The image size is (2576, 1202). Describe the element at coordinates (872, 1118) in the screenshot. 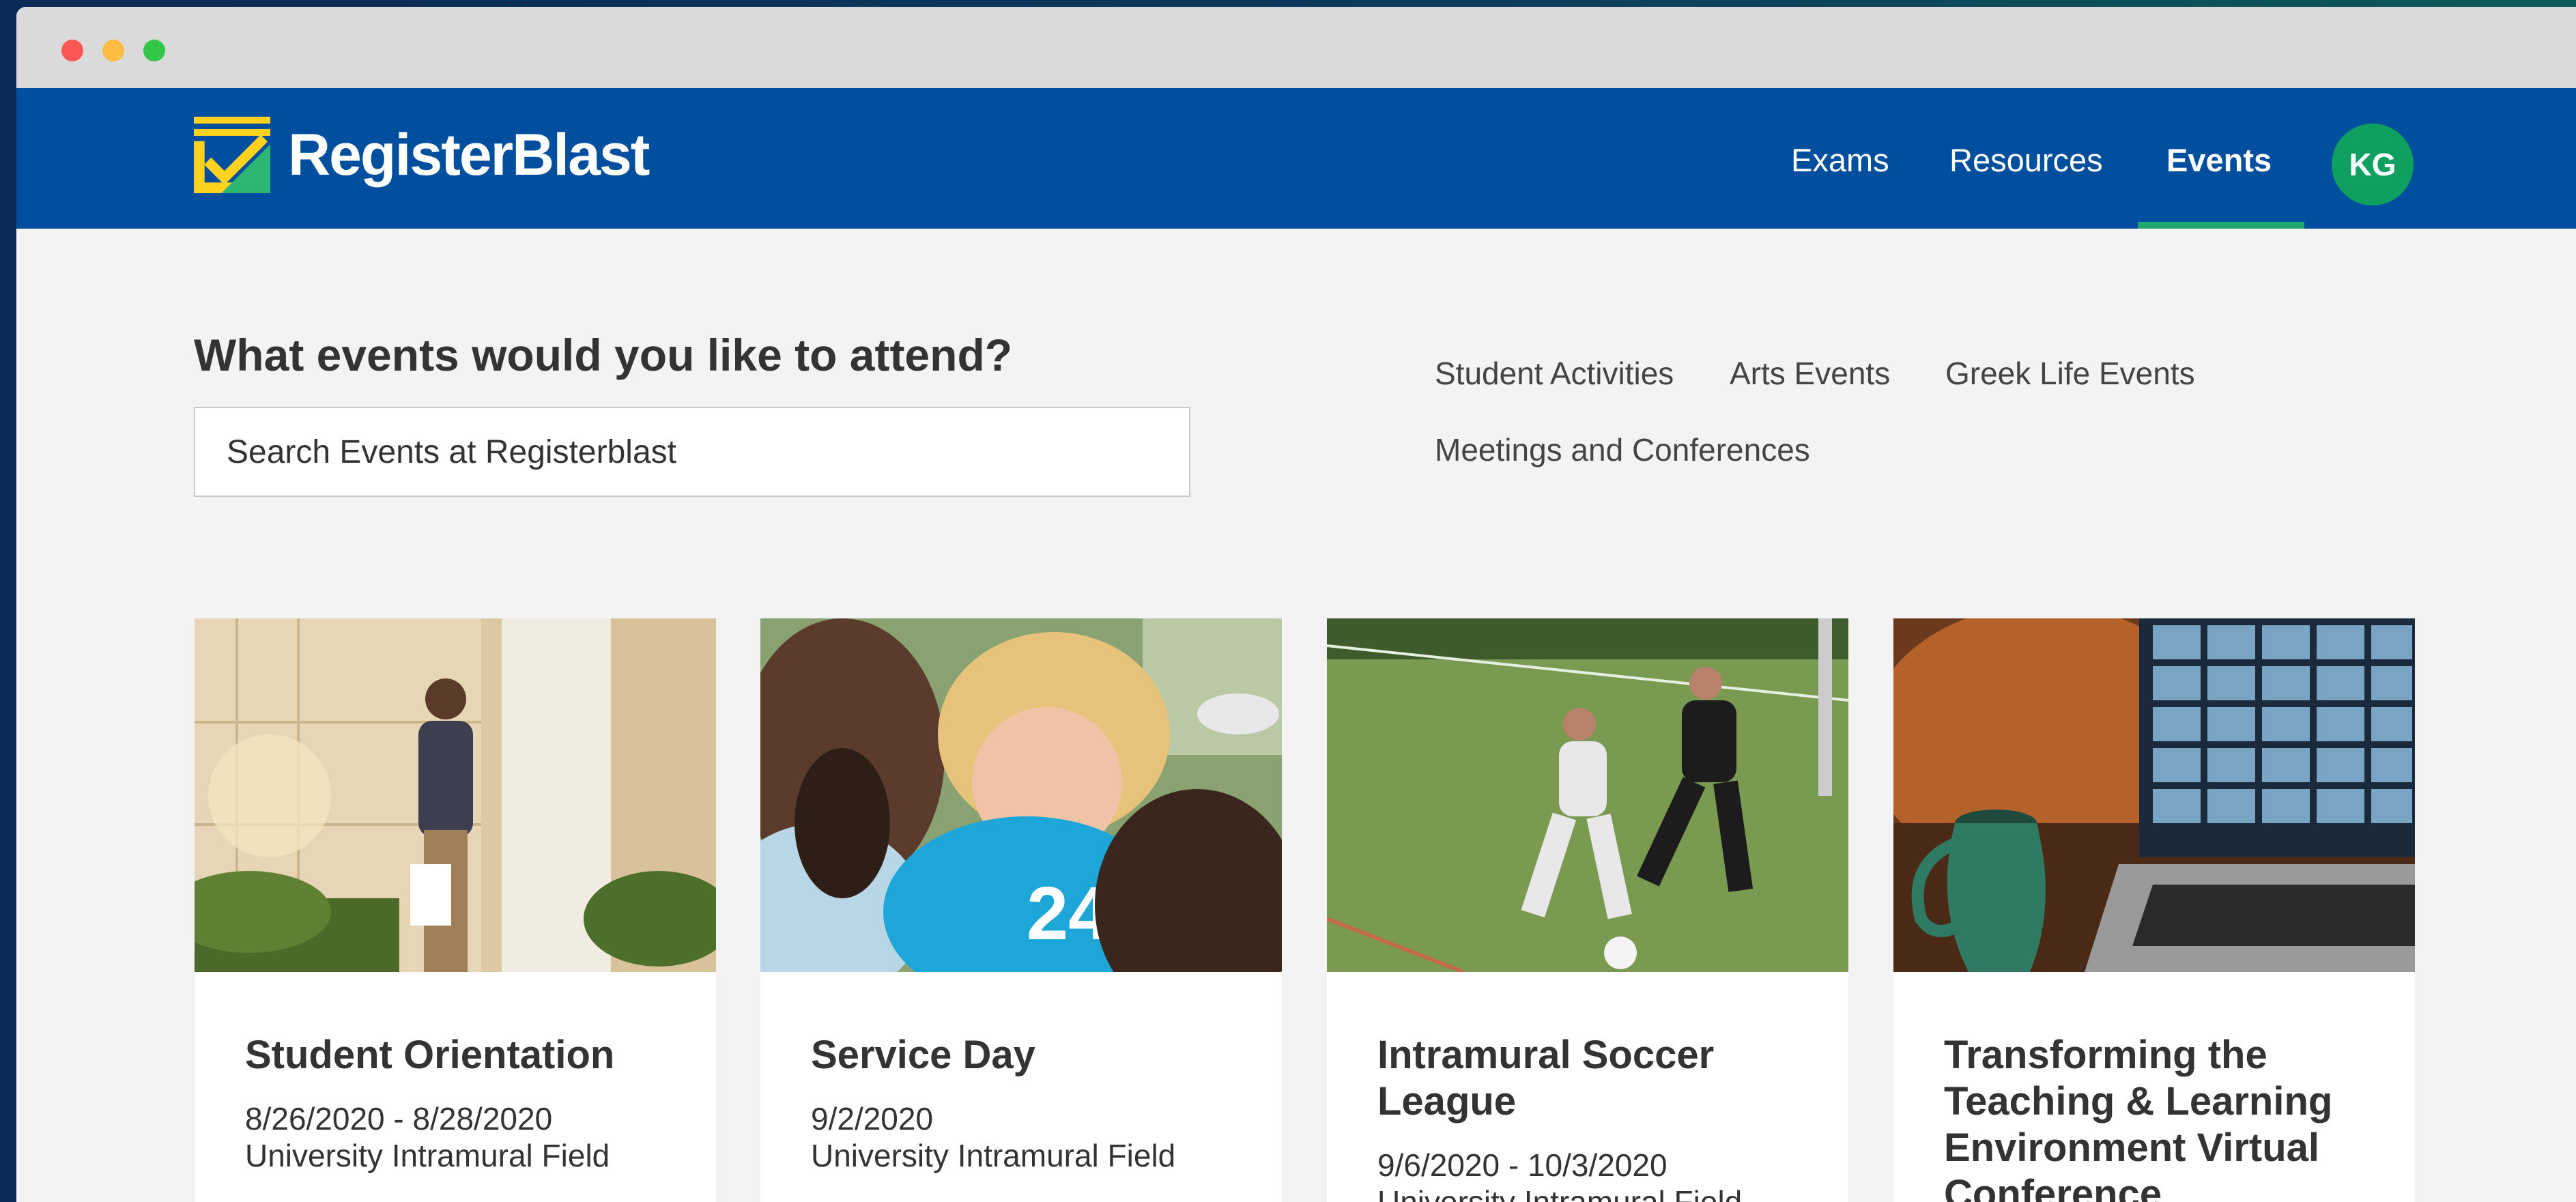

I see `event-date: 9/2/2020` at that location.